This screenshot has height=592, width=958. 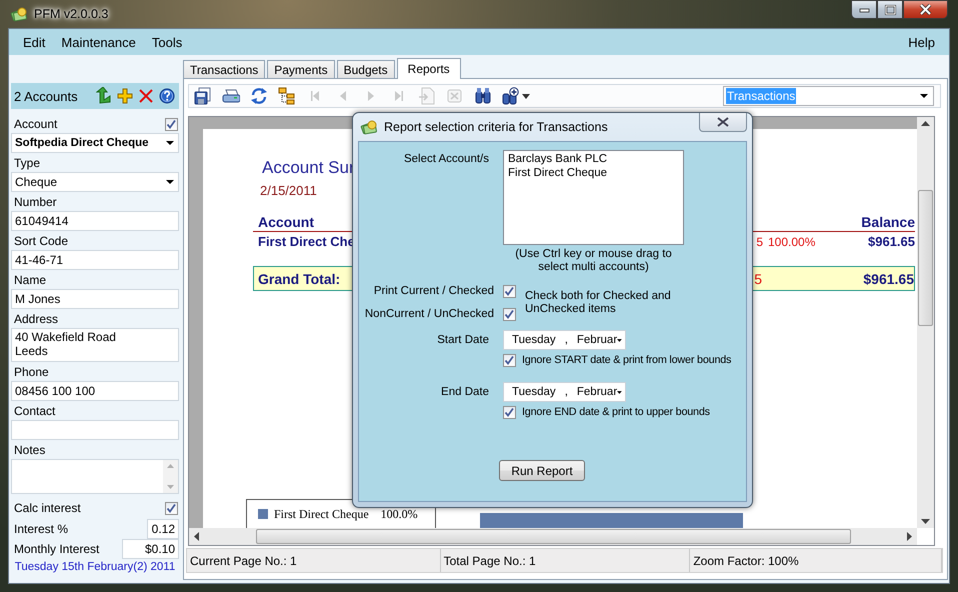 What do you see at coordinates (791, 242) in the screenshot?
I see `table-cell-text: 100.00%` at bounding box center [791, 242].